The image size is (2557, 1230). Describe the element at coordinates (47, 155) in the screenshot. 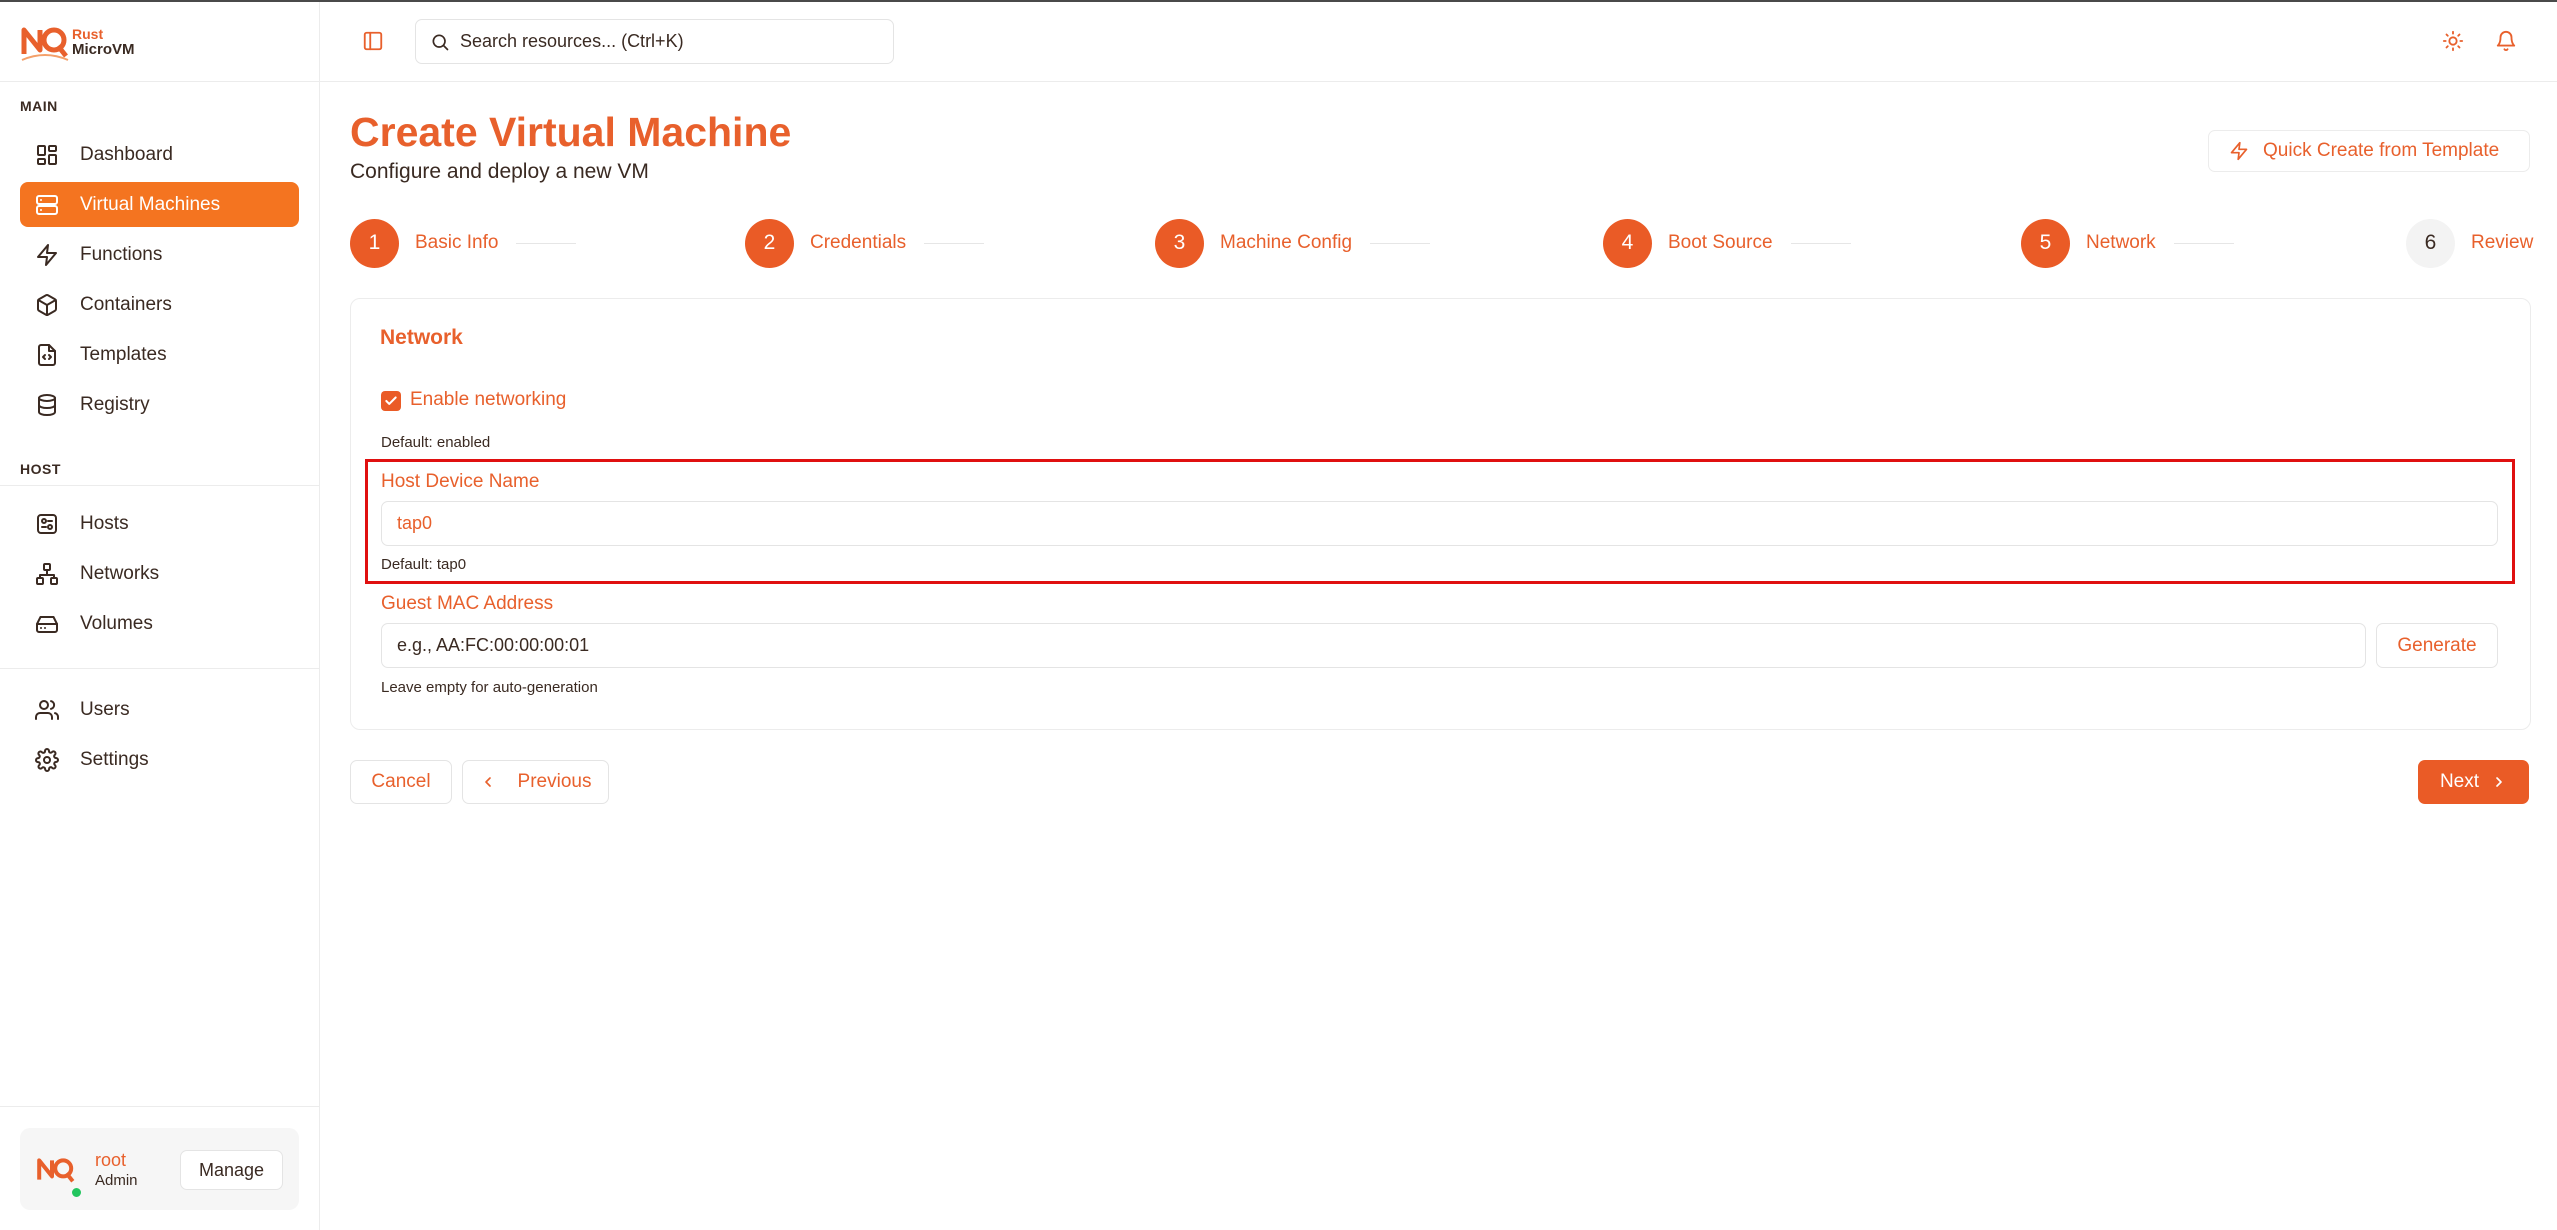

I see `dashboard-icon` at that location.